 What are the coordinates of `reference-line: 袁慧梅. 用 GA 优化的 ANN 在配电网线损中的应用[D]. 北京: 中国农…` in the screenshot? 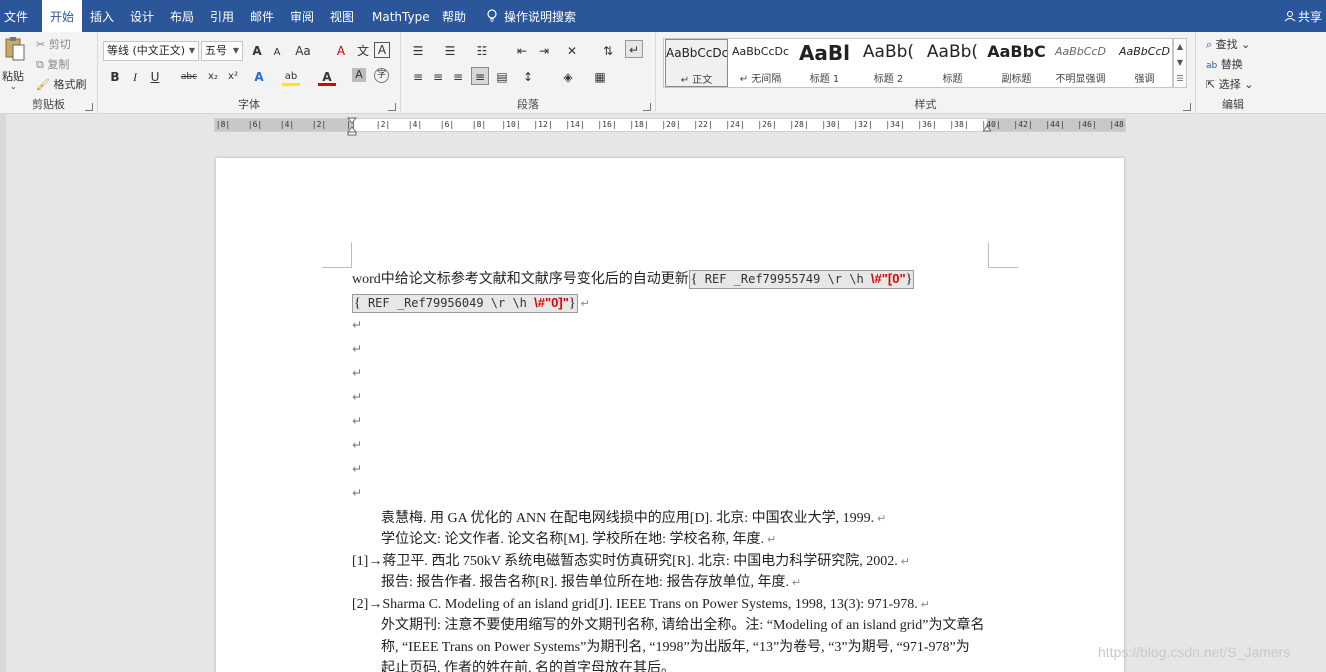 It's located at (633, 519).